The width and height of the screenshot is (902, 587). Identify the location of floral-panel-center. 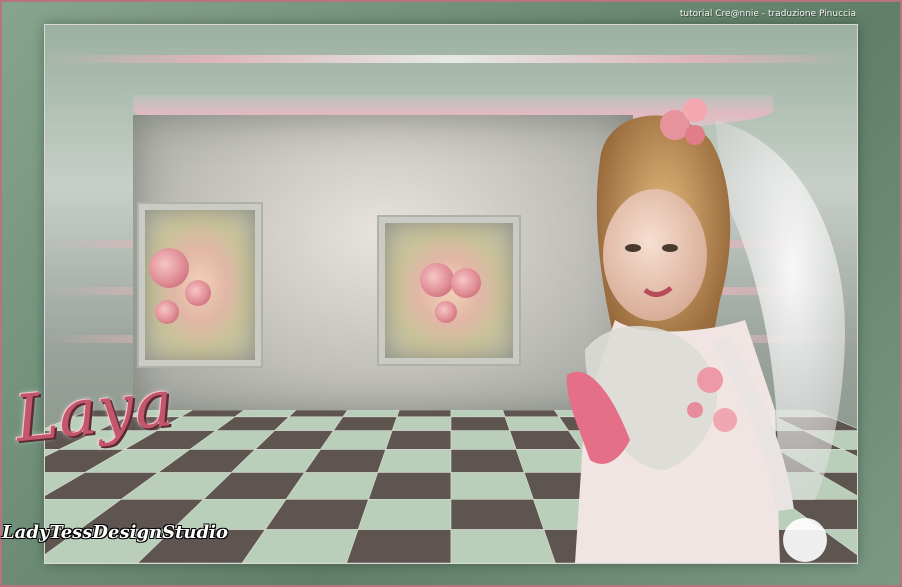
(449, 290).